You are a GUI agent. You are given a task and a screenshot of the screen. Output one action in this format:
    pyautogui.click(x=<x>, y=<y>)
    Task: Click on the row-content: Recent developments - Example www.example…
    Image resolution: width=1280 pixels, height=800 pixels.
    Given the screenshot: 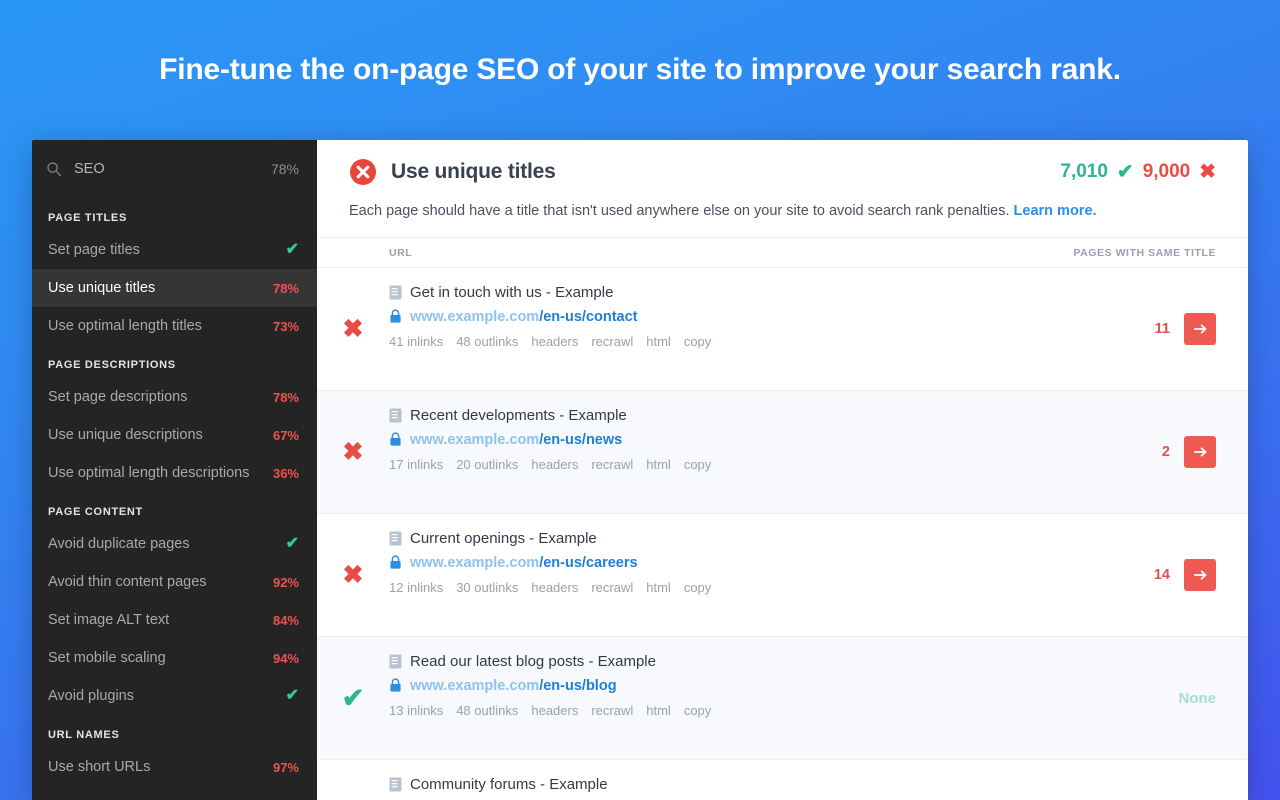 What is the action you would take?
    pyautogui.click(x=727, y=438)
    